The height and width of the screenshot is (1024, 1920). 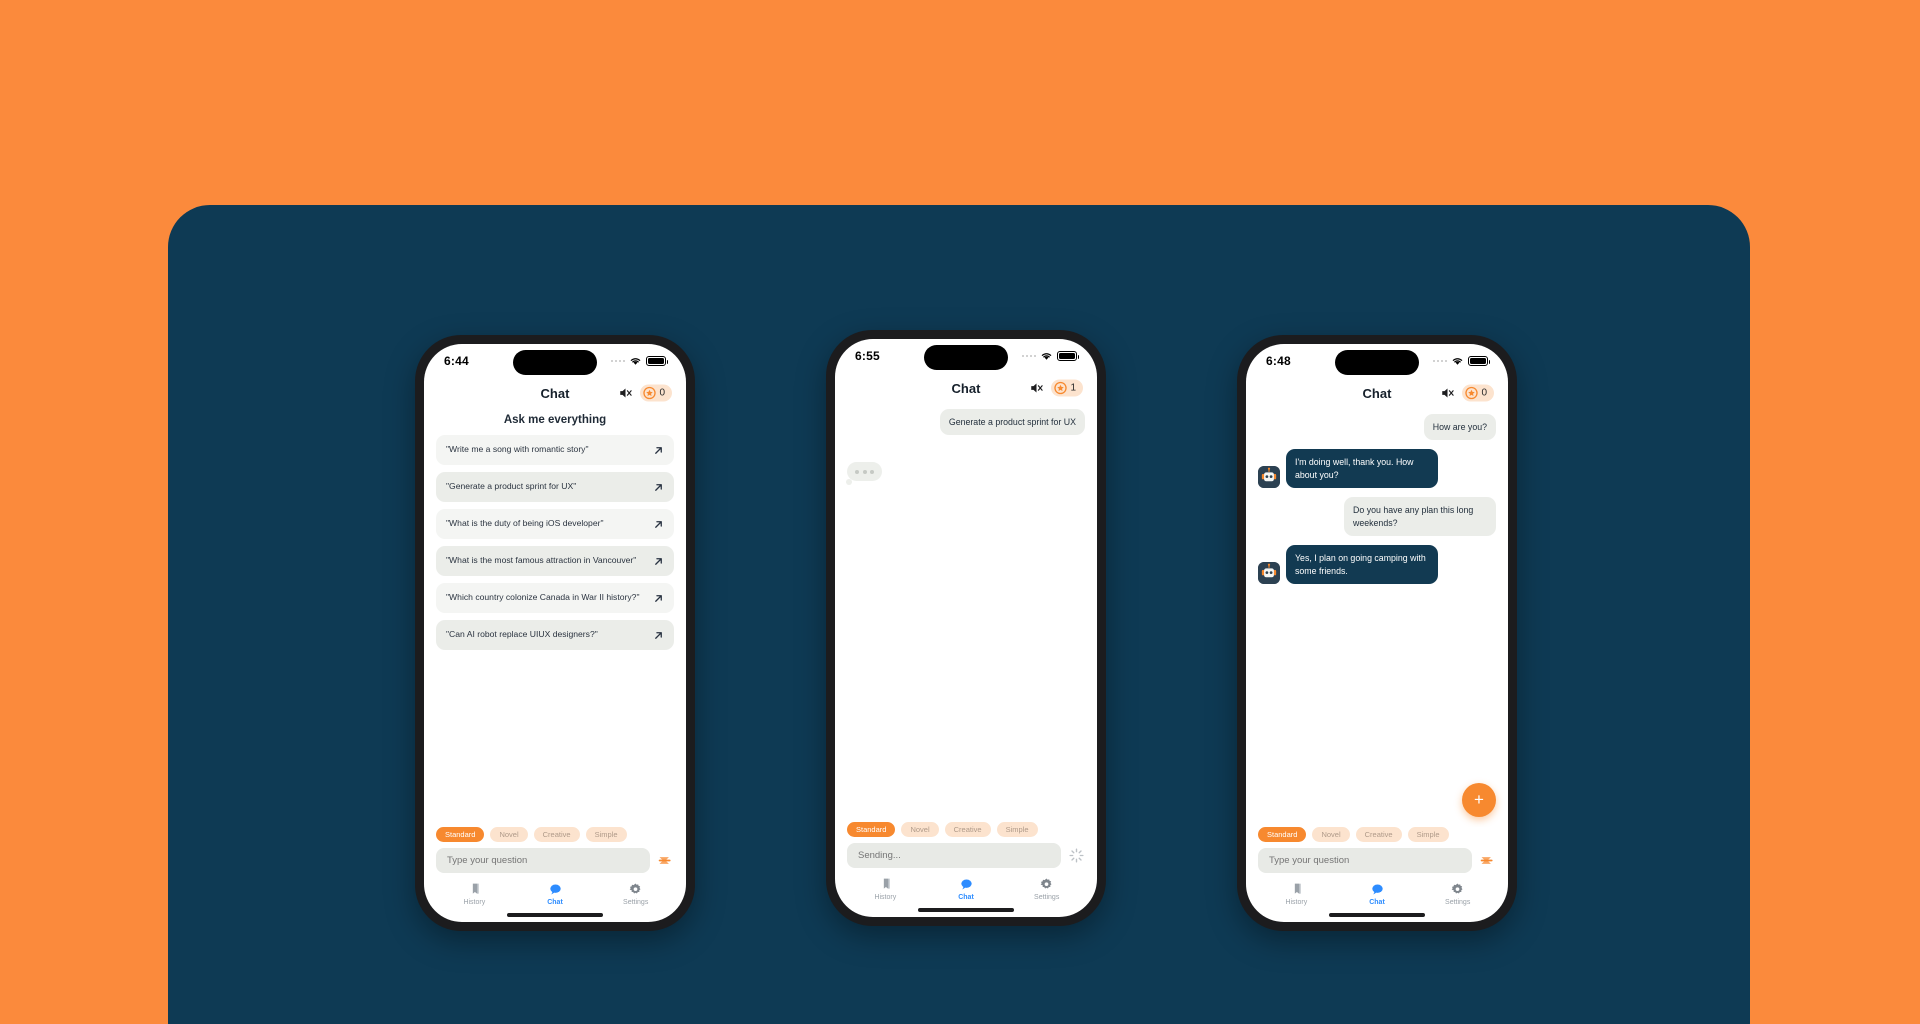 What do you see at coordinates (1377, 361) in the screenshot?
I see `status-bar: 6:48` at bounding box center [1377, 361].